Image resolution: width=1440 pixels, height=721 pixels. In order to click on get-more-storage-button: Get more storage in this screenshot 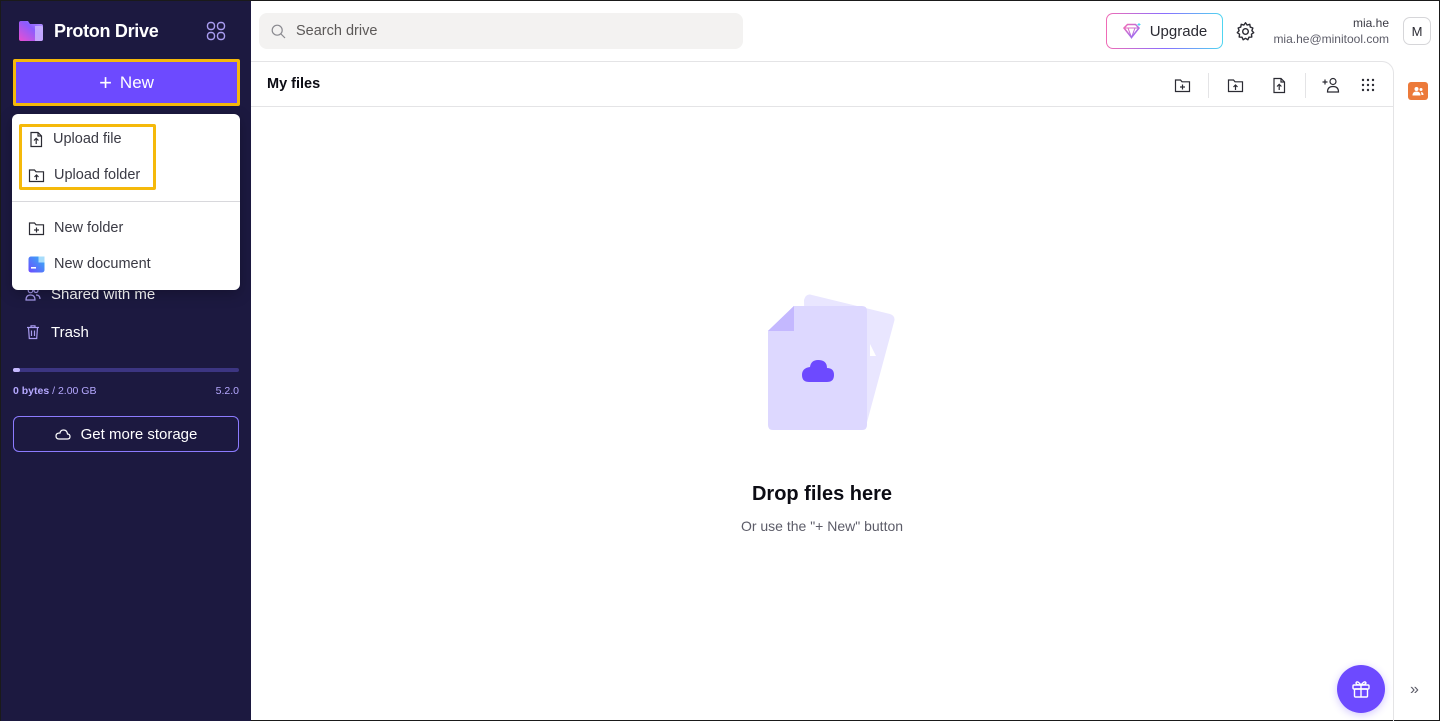, I will do `click(126, 434)`.